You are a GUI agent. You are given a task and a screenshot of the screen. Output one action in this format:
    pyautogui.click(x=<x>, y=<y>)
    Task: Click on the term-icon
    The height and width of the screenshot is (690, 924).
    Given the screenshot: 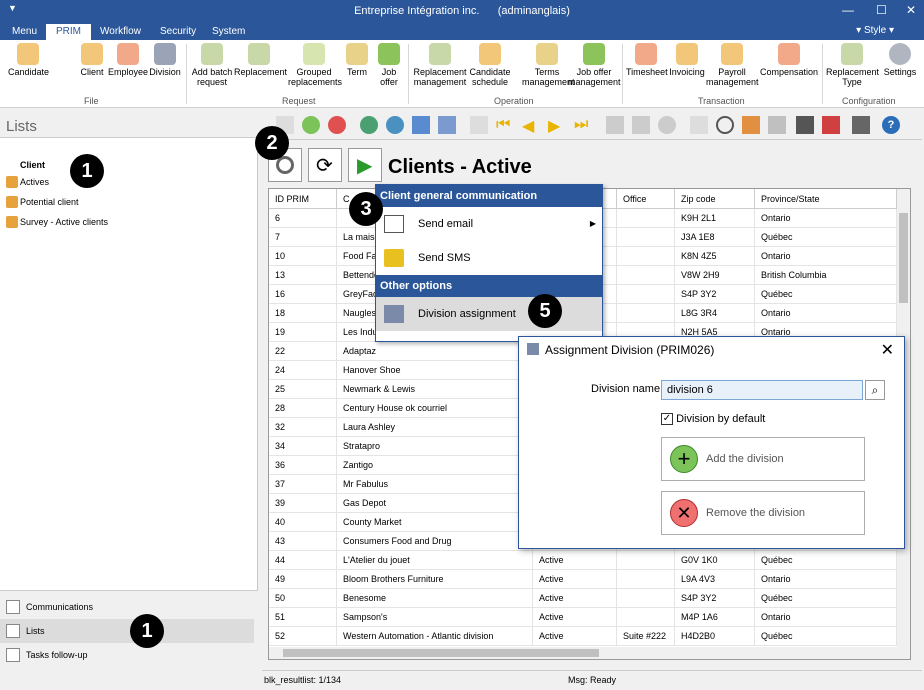 What is the action you would take?
    pyautogui.click(x=357, y=54)
    